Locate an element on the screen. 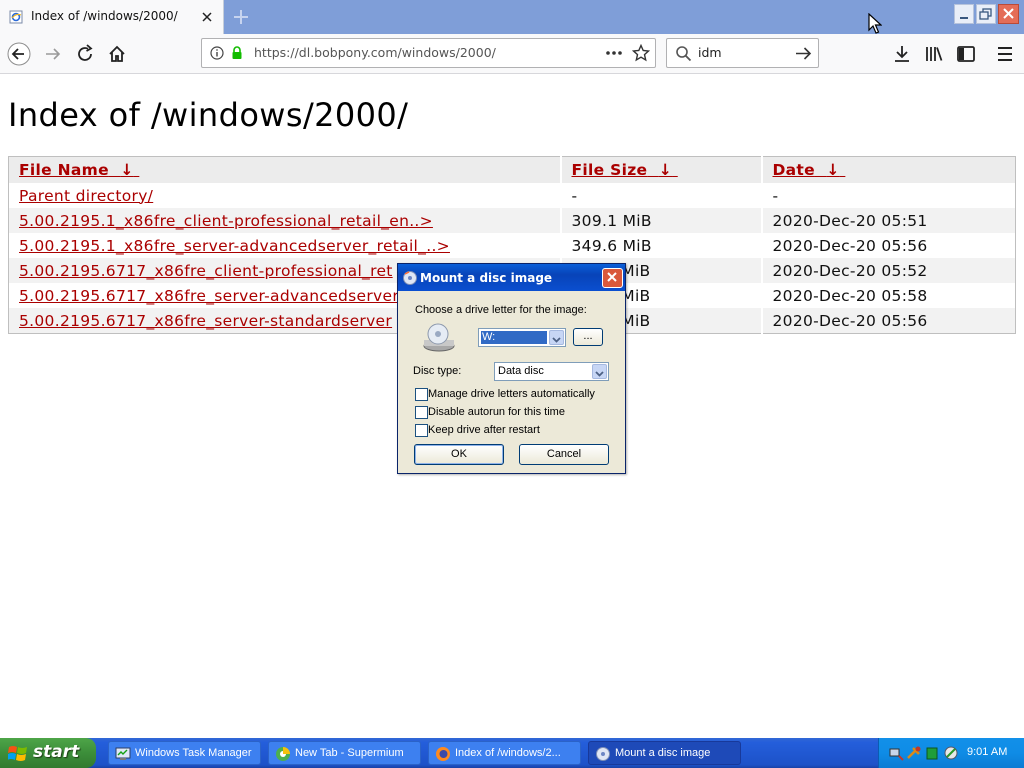  drive-letter-select: W: is located at coordinates (522, 337).